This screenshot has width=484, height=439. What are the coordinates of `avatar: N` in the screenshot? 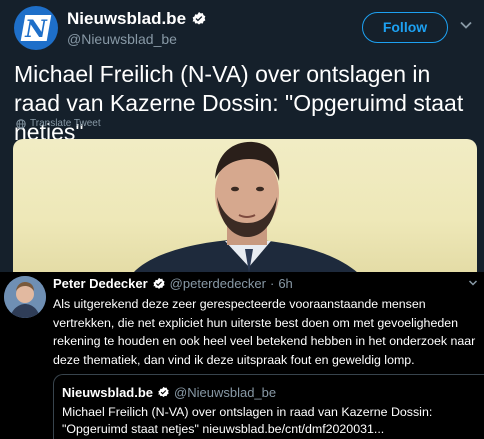 It's located at (36, 28).